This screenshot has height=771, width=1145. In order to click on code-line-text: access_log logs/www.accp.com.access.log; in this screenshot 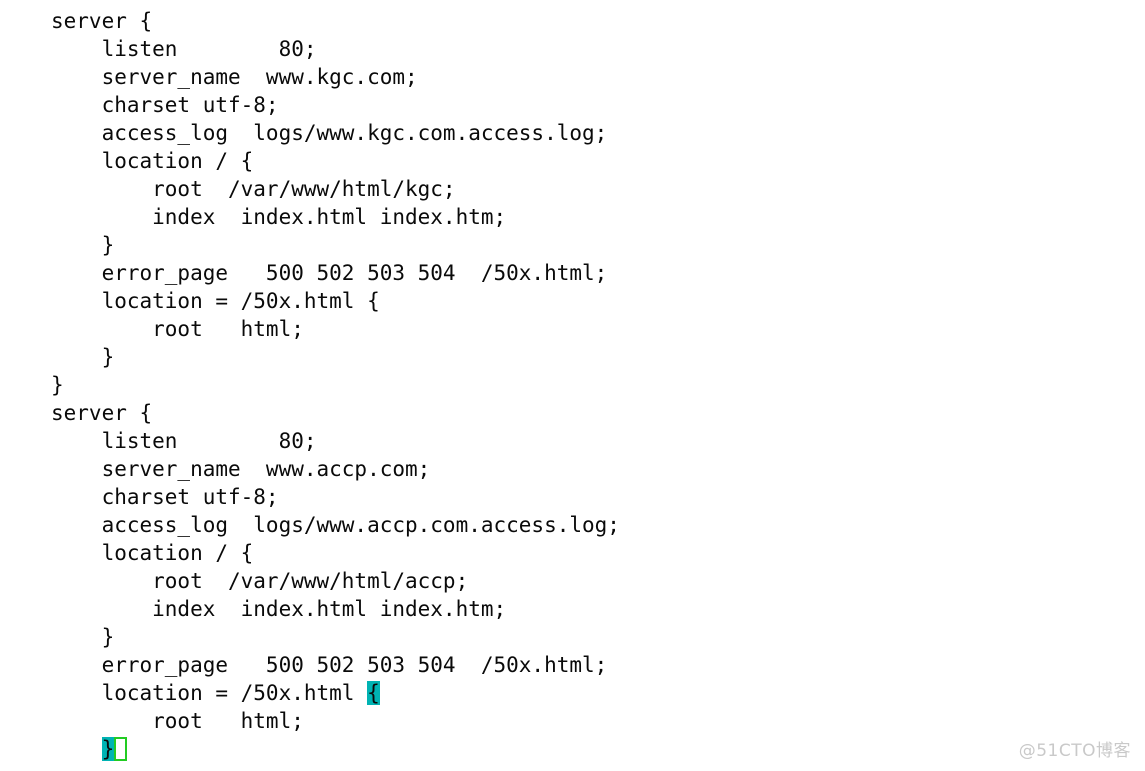, I will do `click(335, 525)`.